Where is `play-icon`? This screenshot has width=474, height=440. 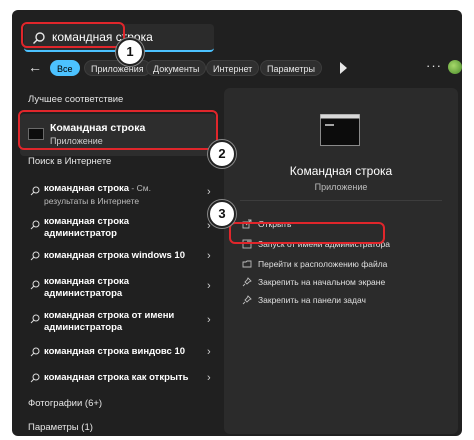
play-icon is located at coordinates (343, 68).